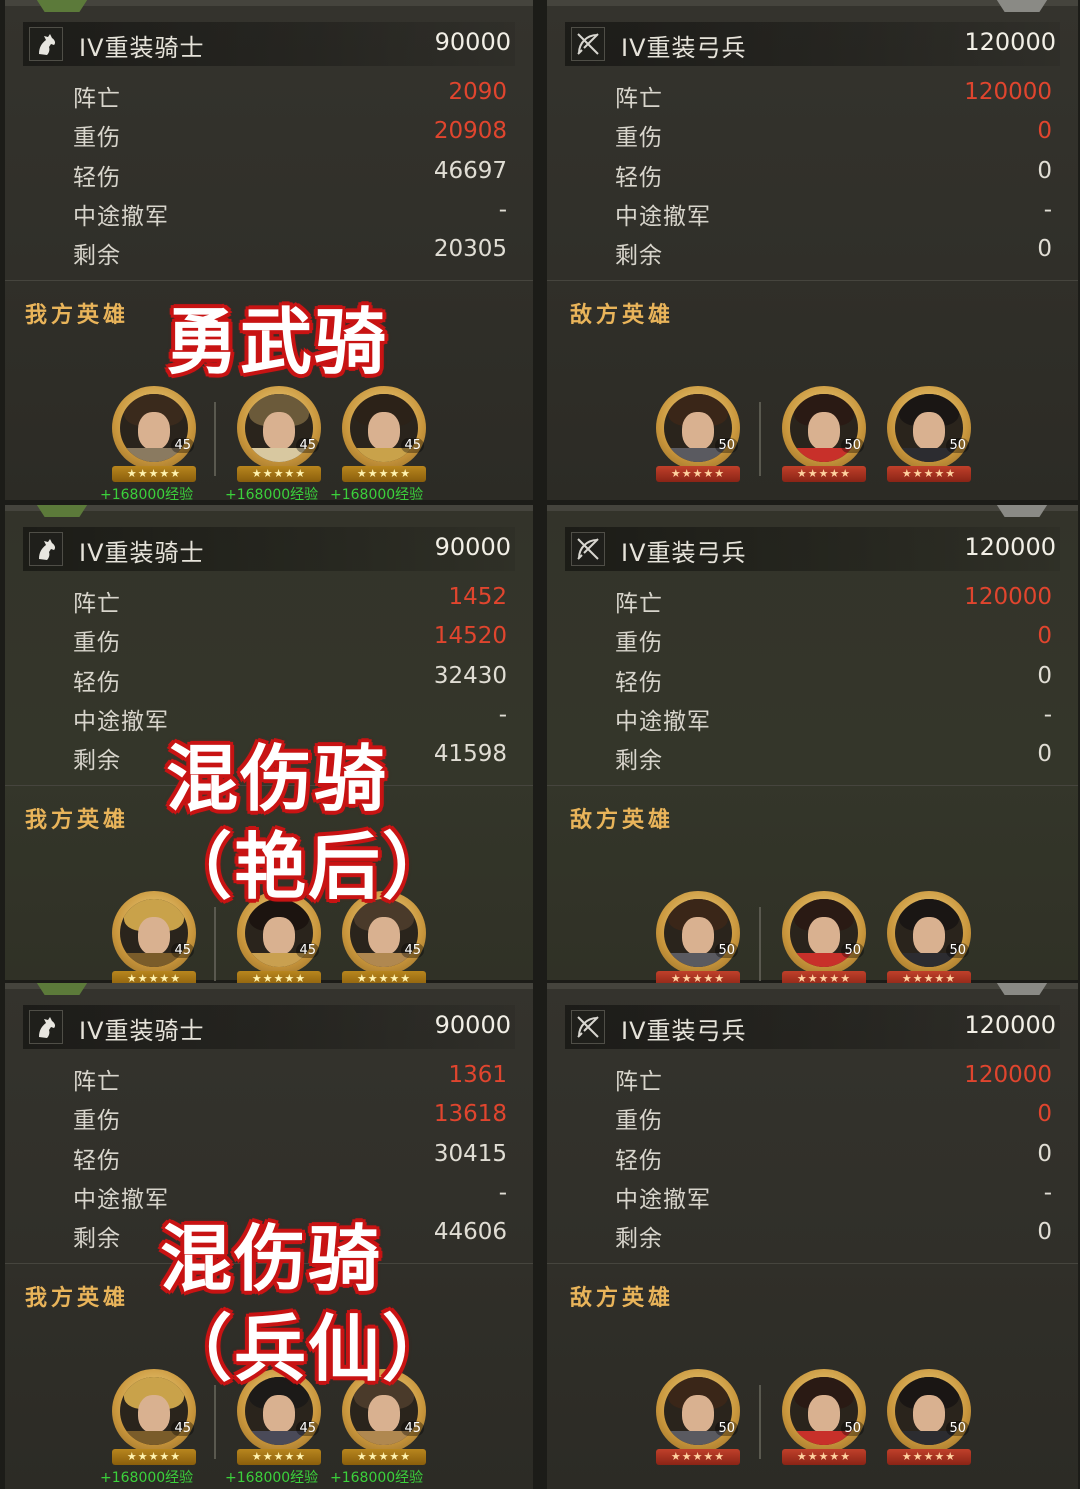 This screenshot has height=1489, width=1080. I want to click on stat-row: 阵亡 120000, so click(824, 601).